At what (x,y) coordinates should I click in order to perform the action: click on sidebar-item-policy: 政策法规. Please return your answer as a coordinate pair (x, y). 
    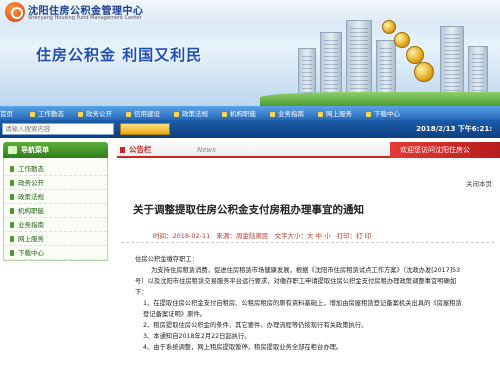
    Looking at the image, I should click on (55, 197).